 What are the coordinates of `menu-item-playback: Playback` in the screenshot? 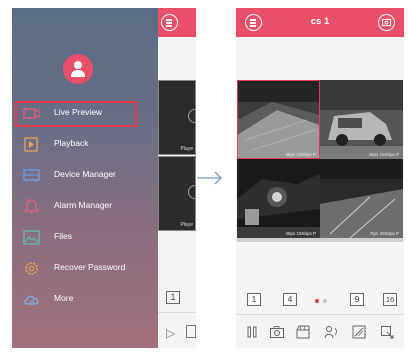 It's located at (85, 145).